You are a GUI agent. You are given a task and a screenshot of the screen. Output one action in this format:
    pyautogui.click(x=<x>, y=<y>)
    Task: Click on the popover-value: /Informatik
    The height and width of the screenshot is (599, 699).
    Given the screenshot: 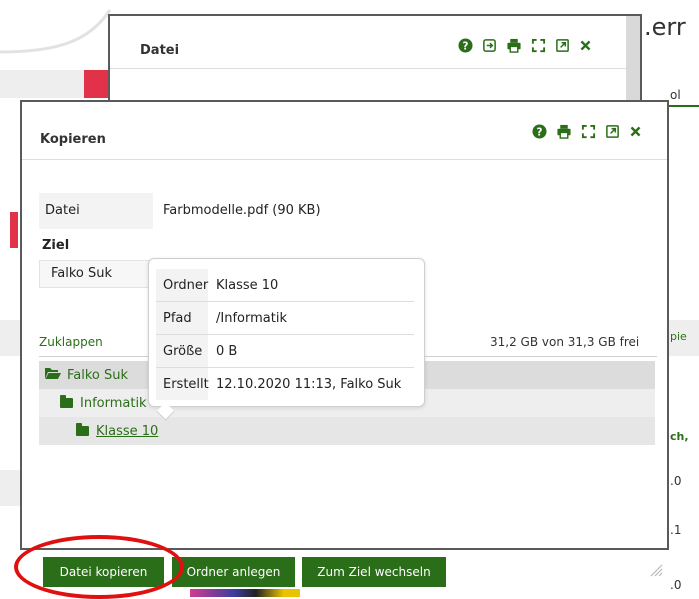 What is the action you would take?
    pyautogui.click(x=251, y=318)
    